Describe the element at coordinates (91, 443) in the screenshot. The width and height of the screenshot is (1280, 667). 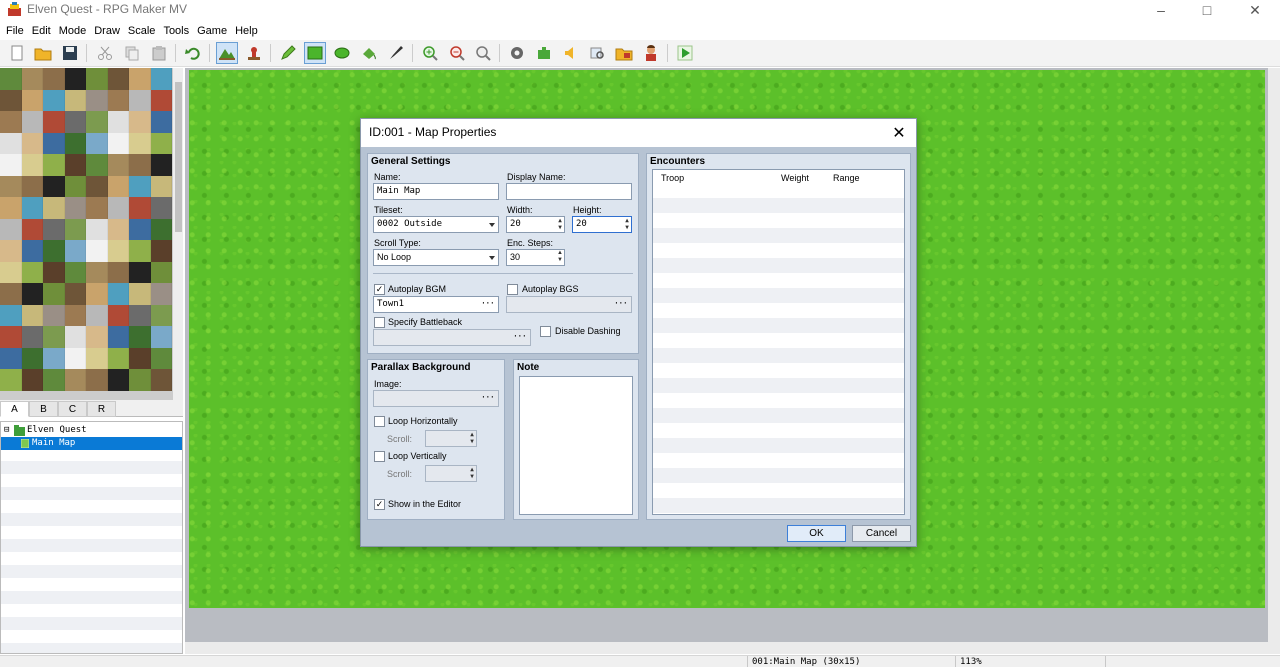
I see `tree-item-main-map: Main Map` at that location.